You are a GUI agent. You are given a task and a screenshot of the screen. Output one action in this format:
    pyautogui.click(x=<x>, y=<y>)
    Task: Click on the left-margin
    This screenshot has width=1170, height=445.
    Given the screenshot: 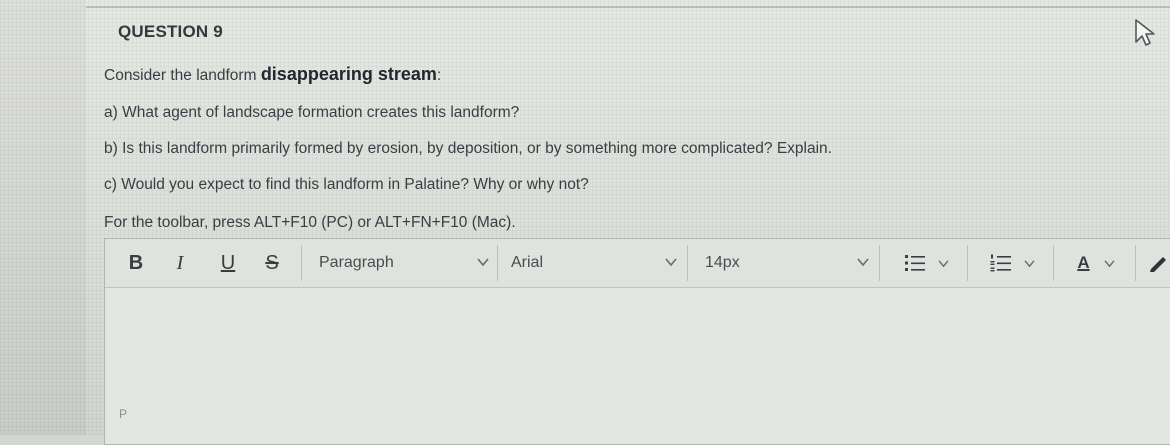 What is the action you would take?
    pyautogui.click(x=43, y=217)
    